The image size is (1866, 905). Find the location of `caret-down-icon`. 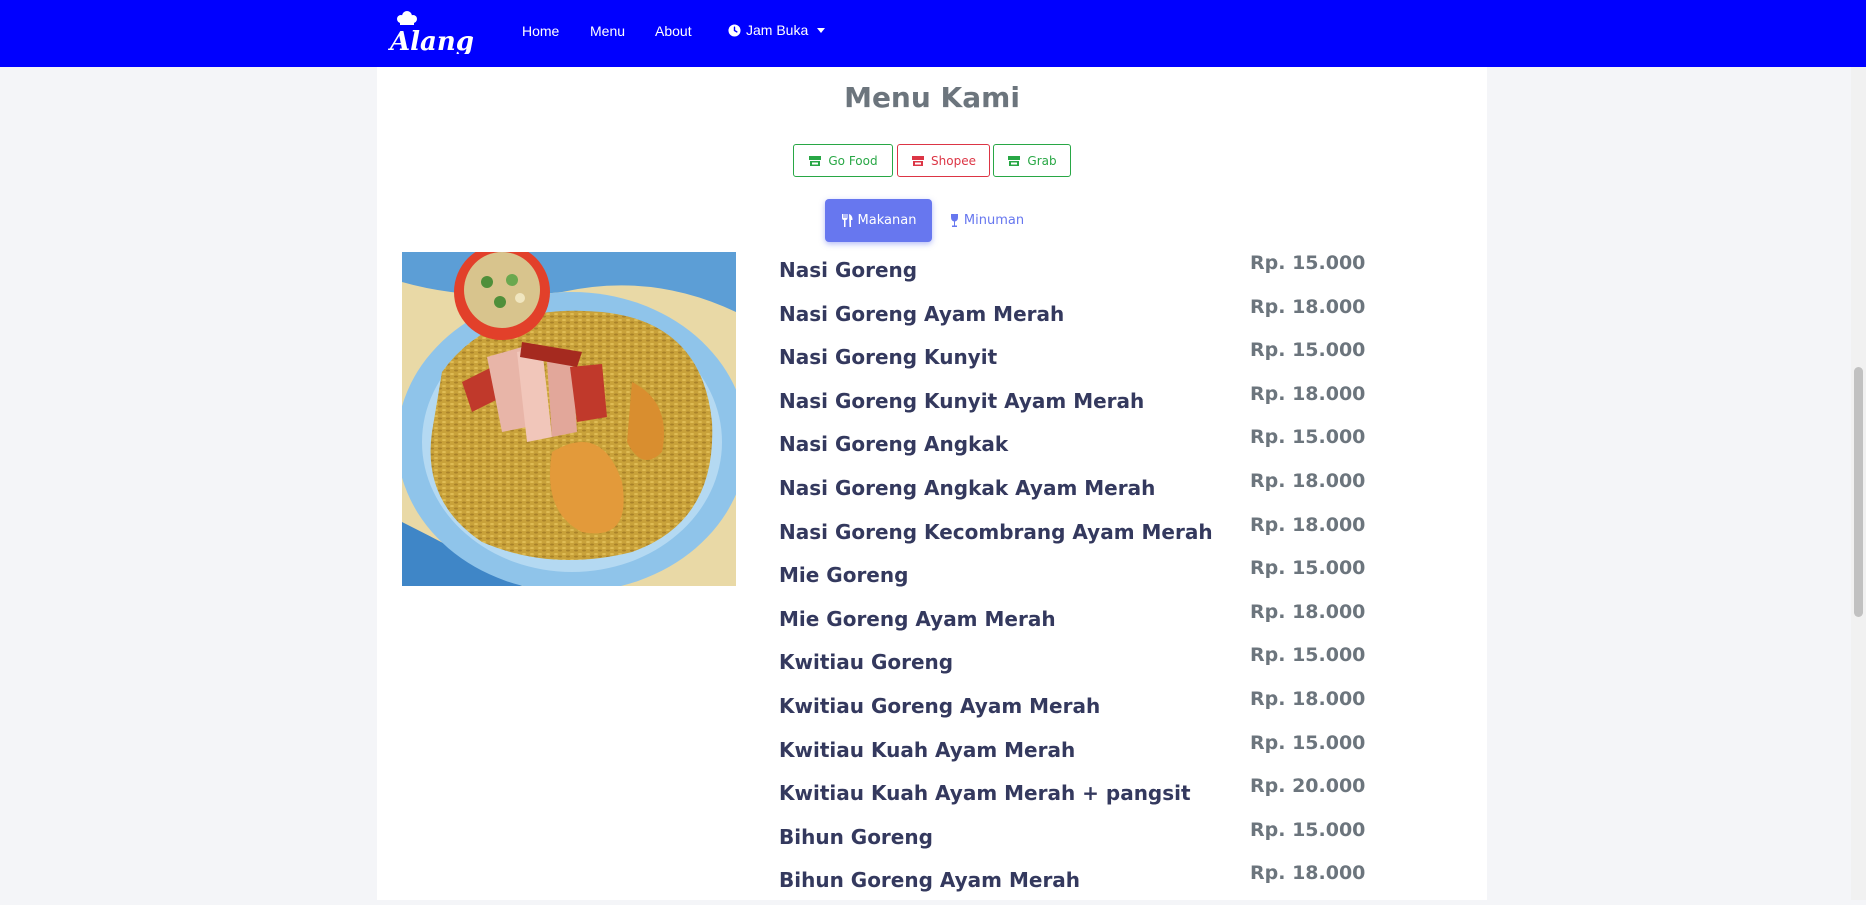

caret-down-icon is located at coordinates (821, 30).